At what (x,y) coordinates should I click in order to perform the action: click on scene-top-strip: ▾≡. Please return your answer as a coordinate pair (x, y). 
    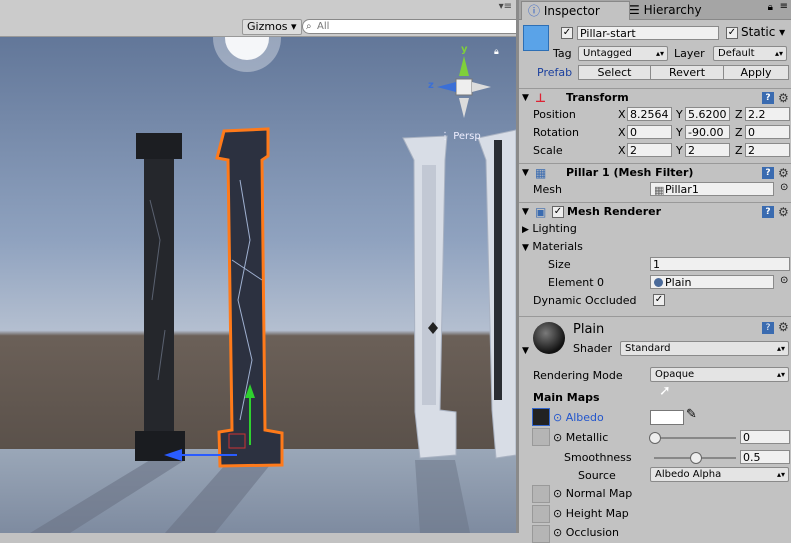
    Looking at the image, I should click on (258, 8).